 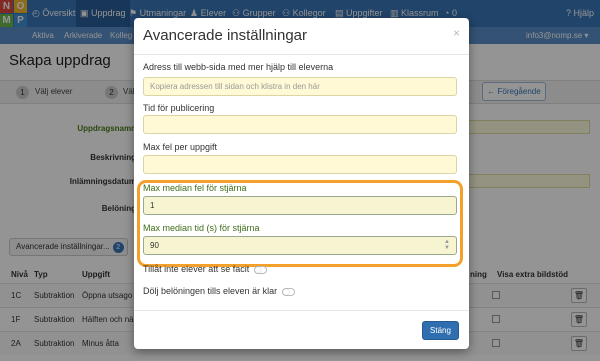 What do you see at coordinates (195, 188) in the screenshot?
I see `max-median-errors-label: Max median fel för stjärna` at bounding box center [195, 188].